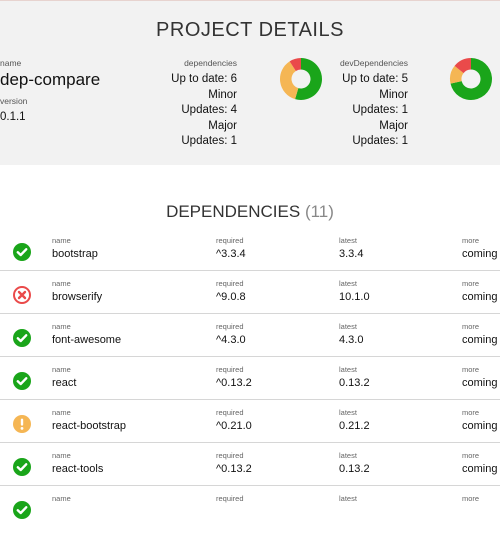  Describe the element at coordinates (222, 94) in the screenshot. I see `dependencies-stat-line: Minor` at that location.